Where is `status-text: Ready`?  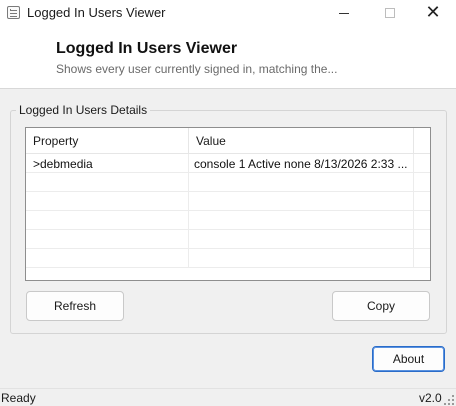
status-text: Ready is located at coordinates (18, 398).